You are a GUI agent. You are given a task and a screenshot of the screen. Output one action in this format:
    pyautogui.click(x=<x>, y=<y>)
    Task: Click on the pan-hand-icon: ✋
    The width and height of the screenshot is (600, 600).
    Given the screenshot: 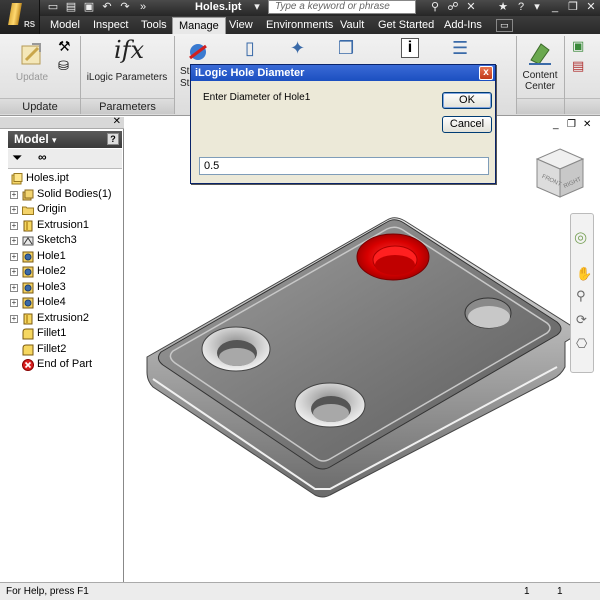 What is the action you would take?
    pyautogui.click(x=584, y=274)
    